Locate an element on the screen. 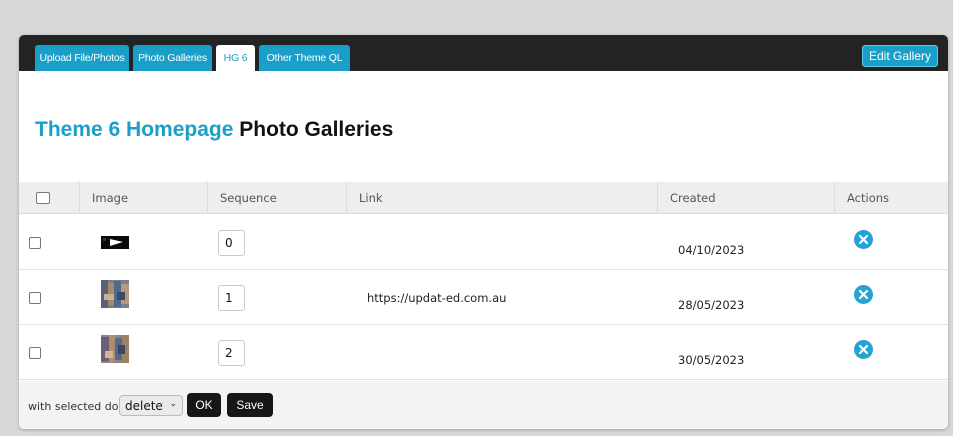  link-text: https://updat-ed.com.au is located at coordinates (436, 298).